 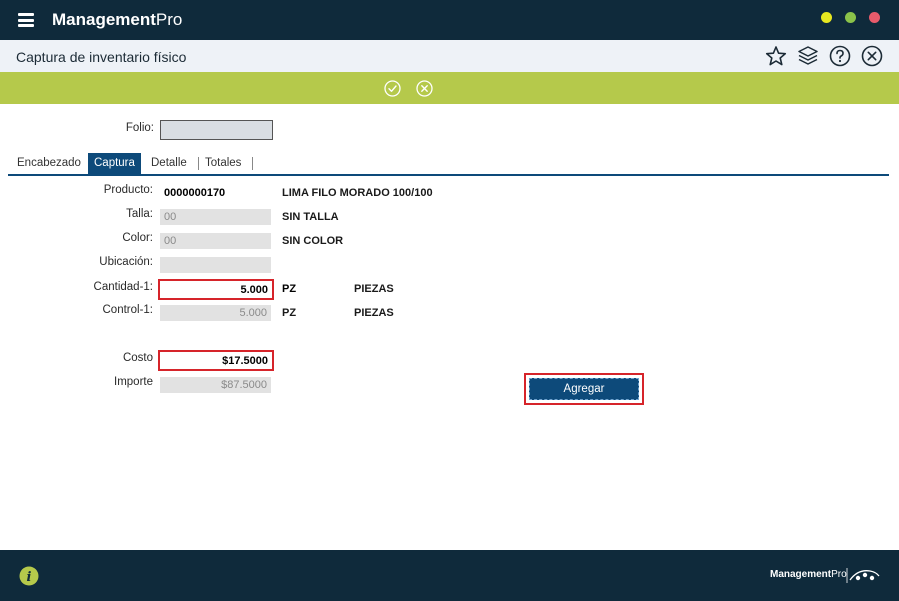 What do you see at coordinates (776, 56) in the screenshot?
I see `star-icon` at bounding box center [776, 56].